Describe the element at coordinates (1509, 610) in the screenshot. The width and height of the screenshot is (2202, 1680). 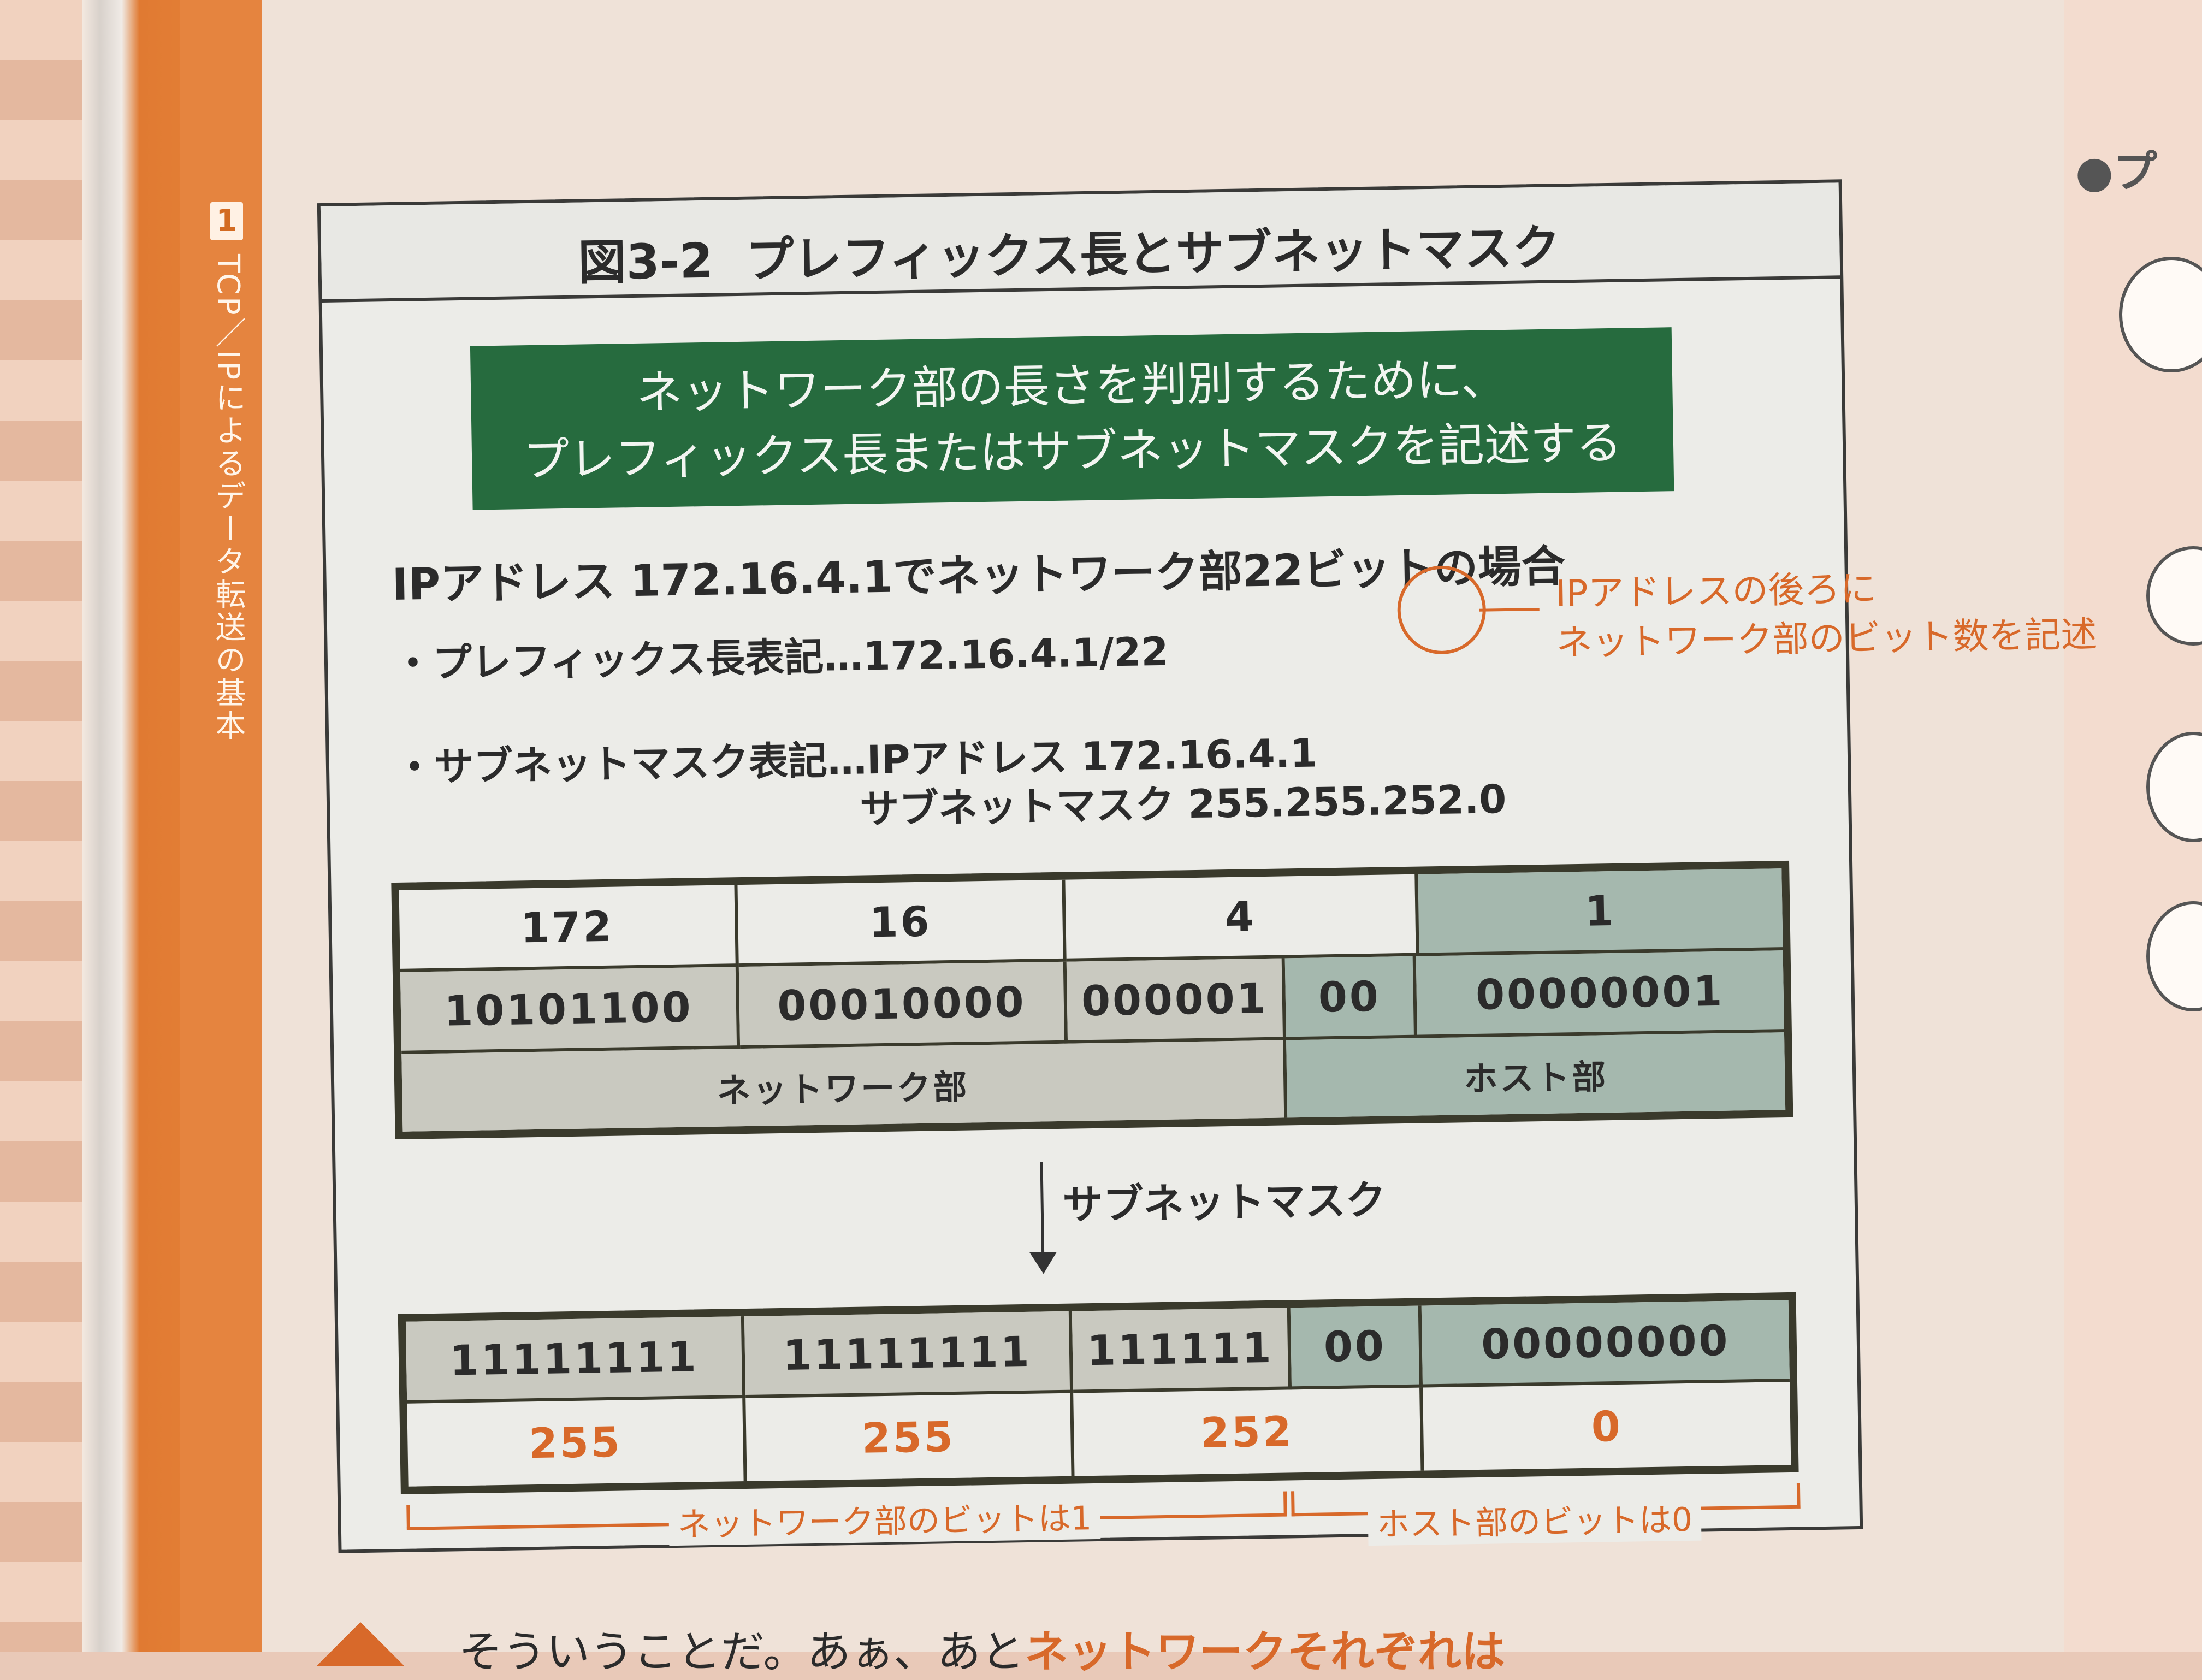
I see `note-leader-line` at that location.